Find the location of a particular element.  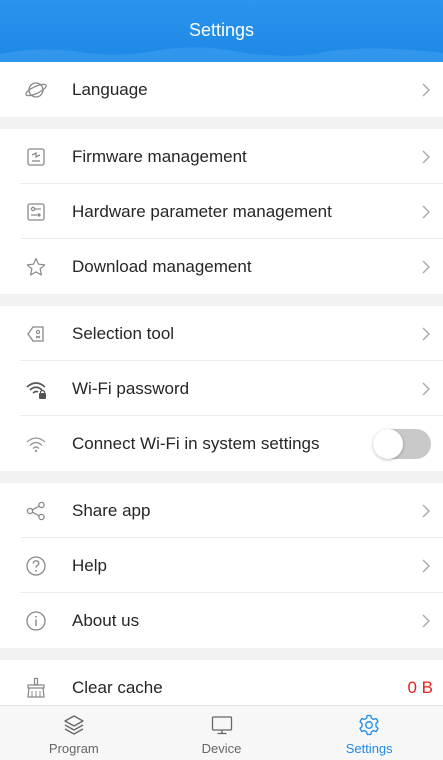

gear-icon is located at coordinates (369, 725).